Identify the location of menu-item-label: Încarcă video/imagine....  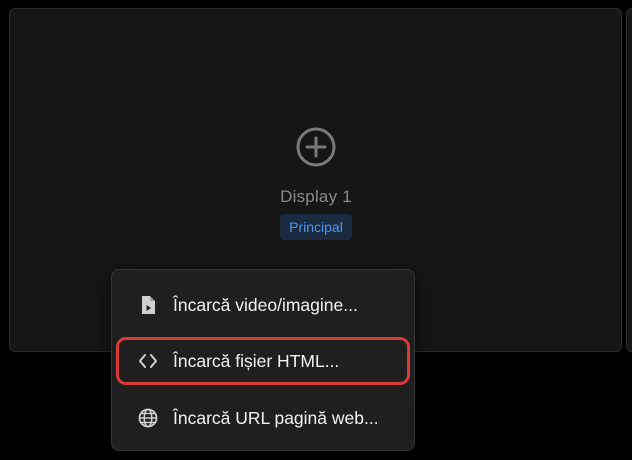
(265, 305).